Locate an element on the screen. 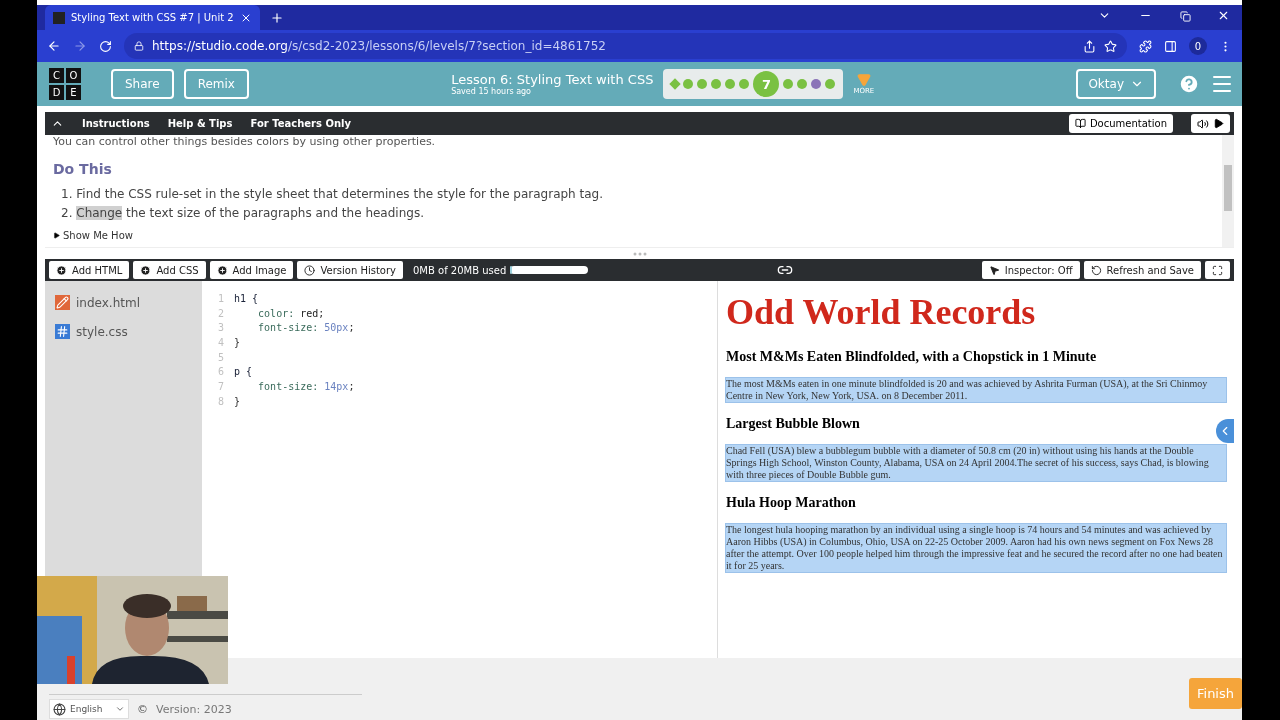 The image size is (1280, 720). globe-icon is located at coordinates (59, 709).